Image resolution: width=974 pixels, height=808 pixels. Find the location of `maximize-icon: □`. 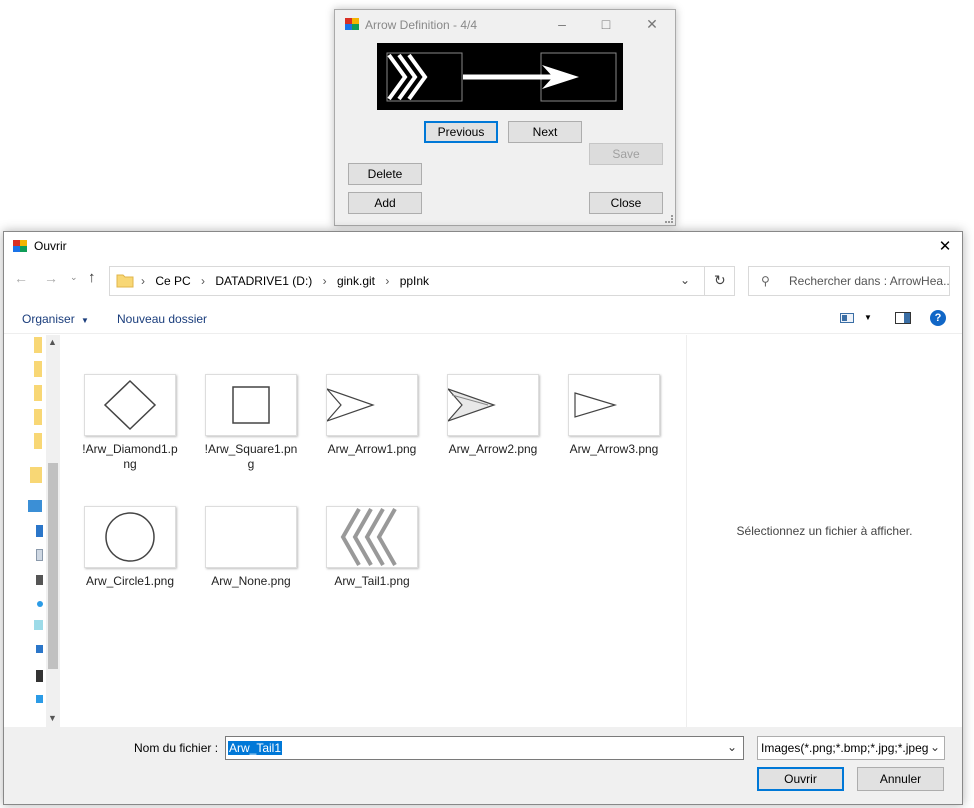

maximize-icon: □ is located at coordinates (606, 24).